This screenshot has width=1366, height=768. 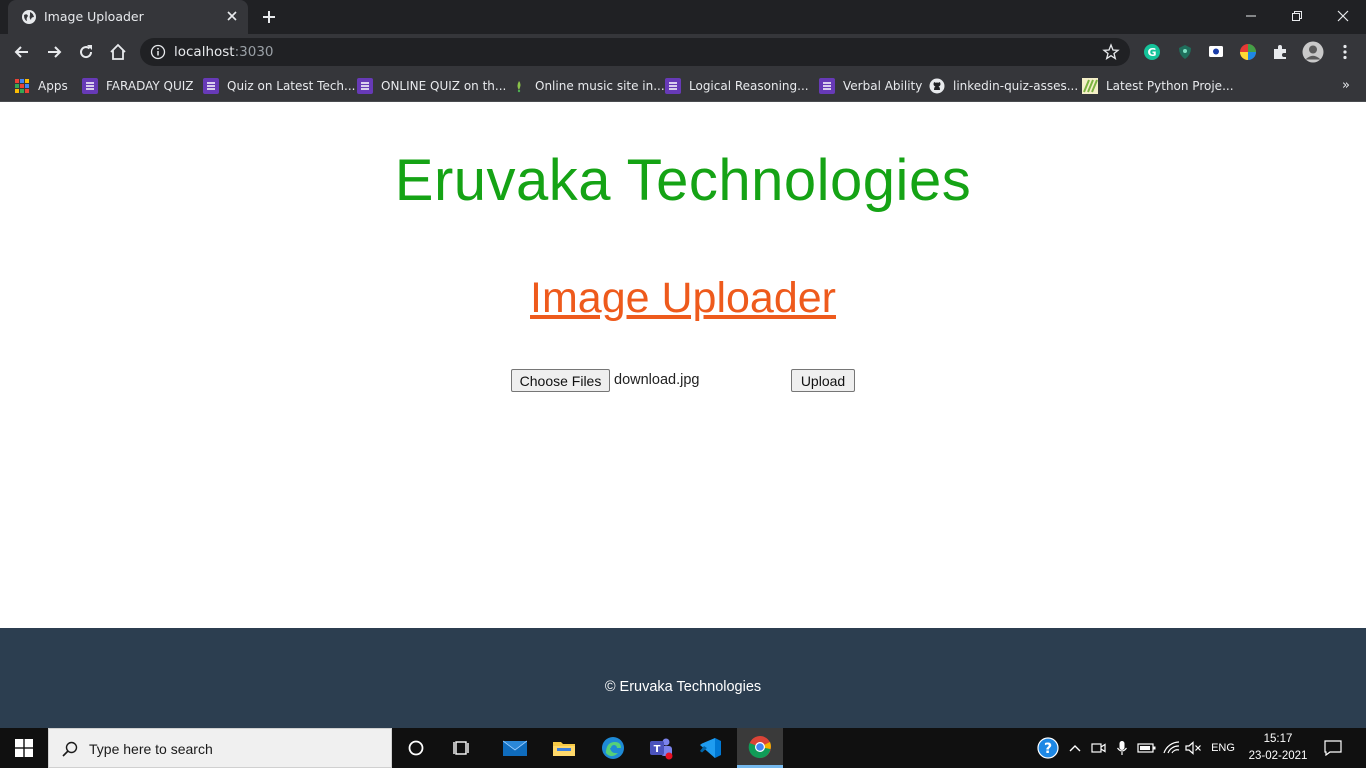 I want to click on footer-copyright: © Eruvaka Technologies, so click(x=683, y=687).